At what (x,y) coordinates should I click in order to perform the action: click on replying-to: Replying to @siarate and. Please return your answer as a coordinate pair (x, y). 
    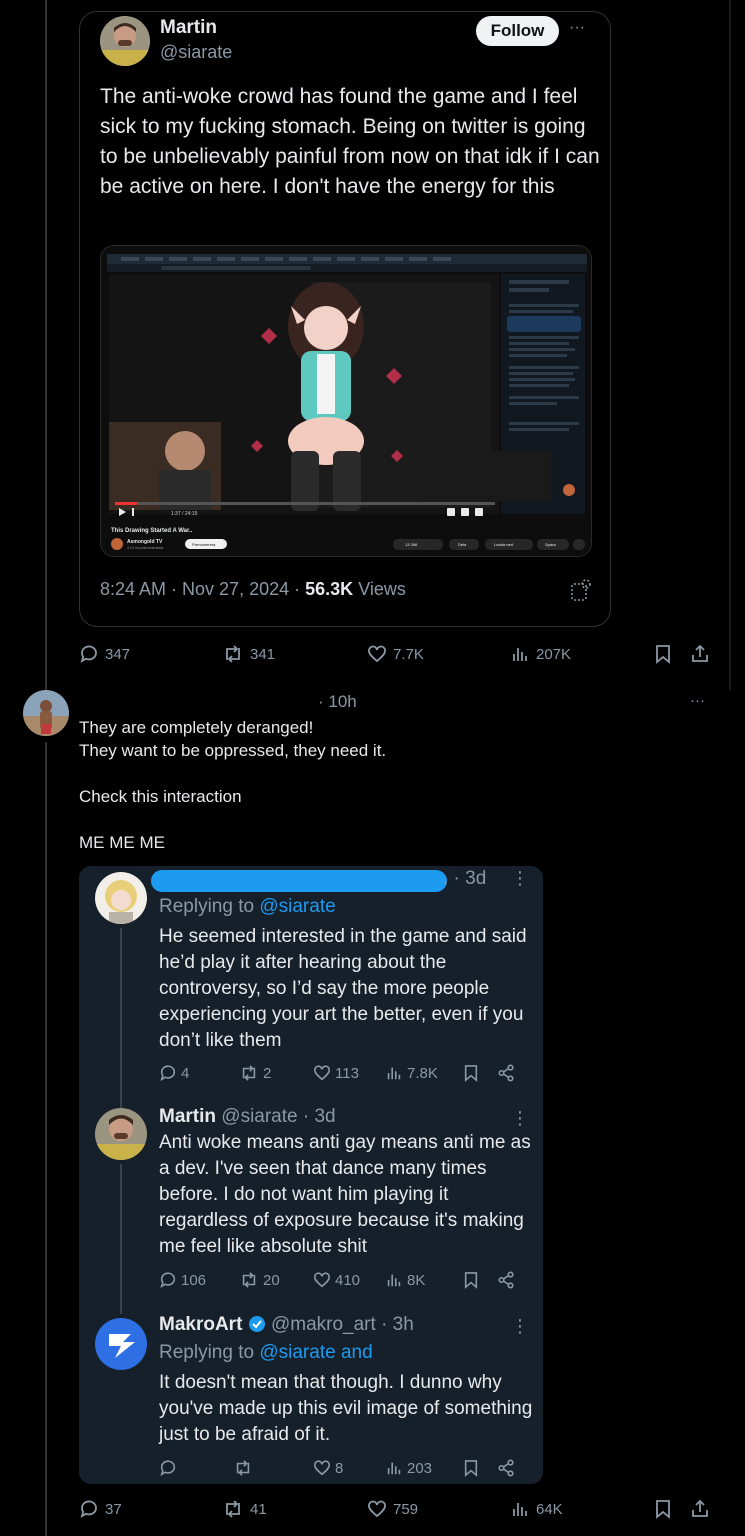
    Looking at the image, I should click on (266, 1353).